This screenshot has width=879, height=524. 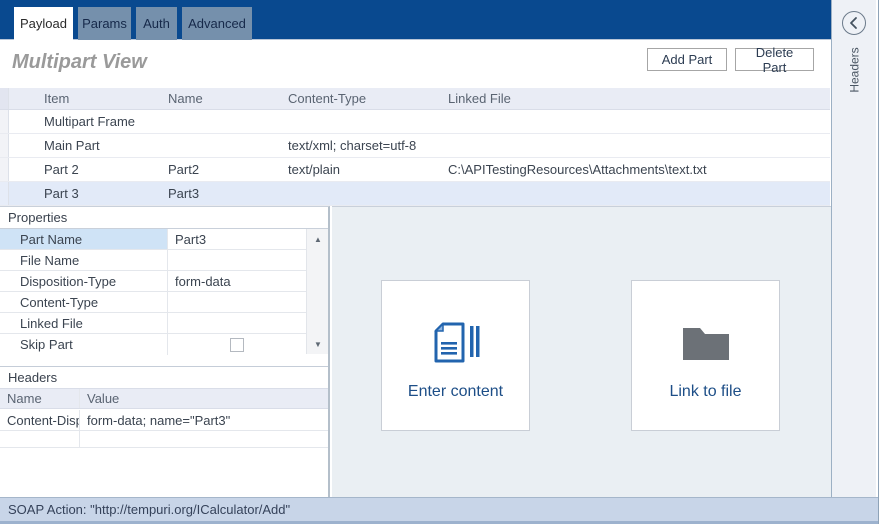 What do you see at coordinates (317, 291) in the screenshot?
I see `properties-scrollbar: ▲ ▼` at bounding box center [317, 291].